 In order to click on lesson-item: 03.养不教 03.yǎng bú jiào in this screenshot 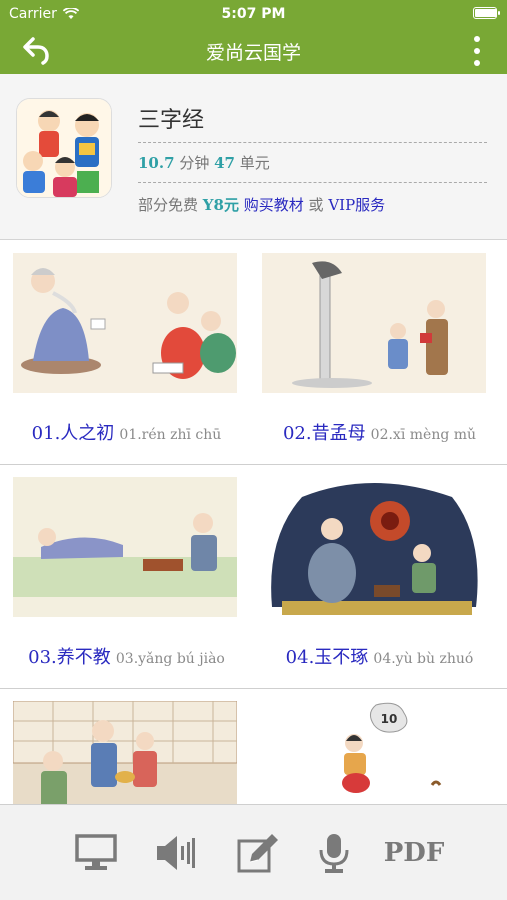, I will do `click(126, 577)`.